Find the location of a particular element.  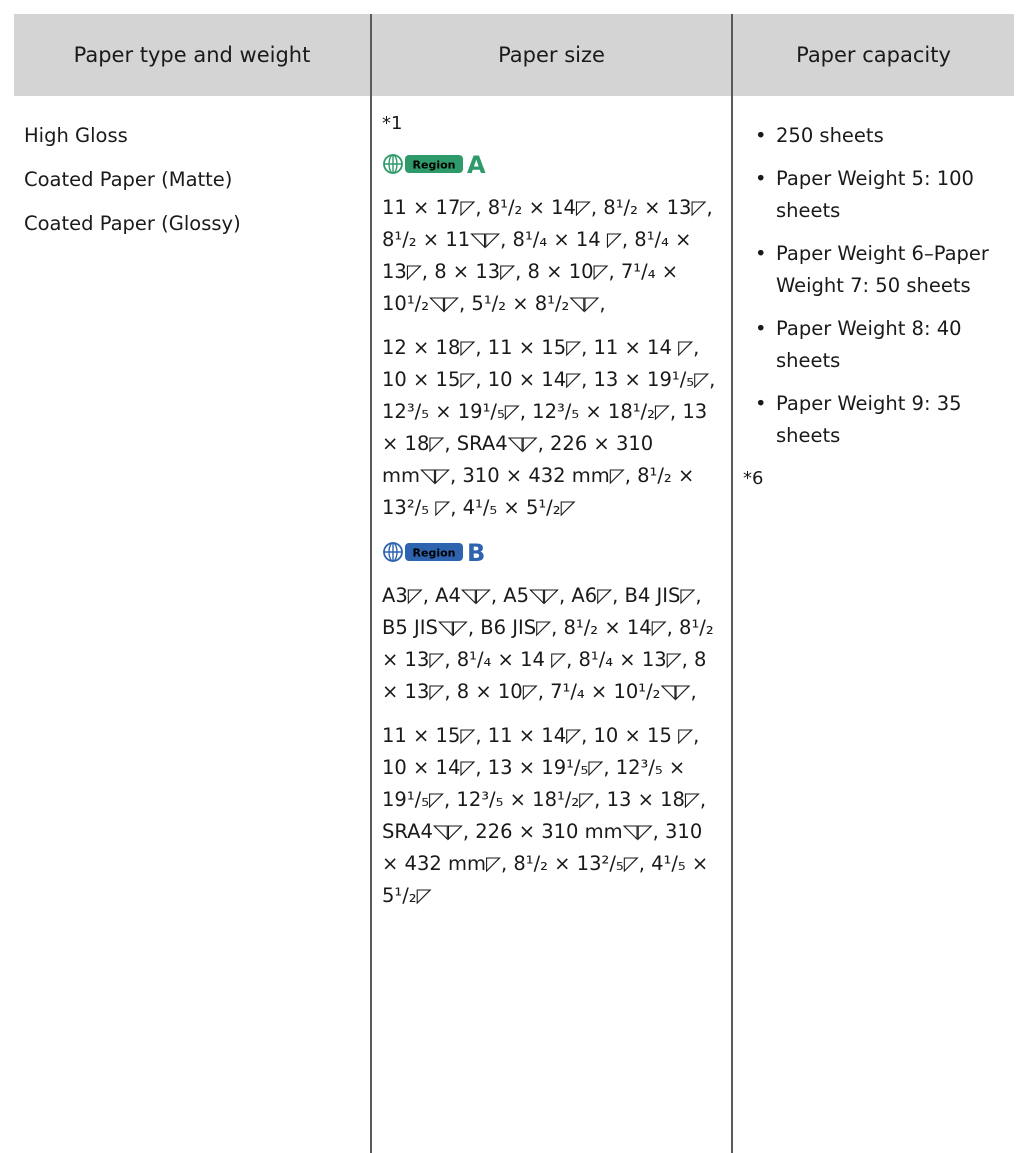

region-b-label: Region is located at coordinates (434, 553).